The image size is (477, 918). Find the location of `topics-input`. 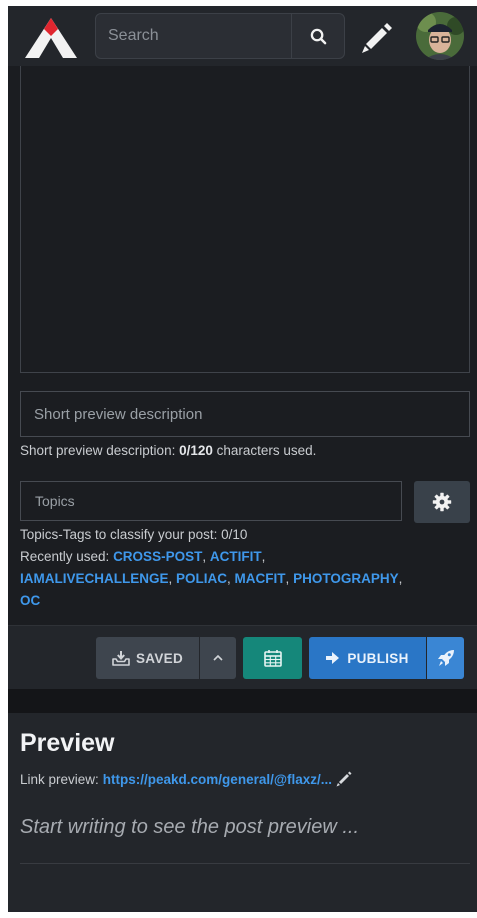

topics-input is located at coordinates (211, 501).